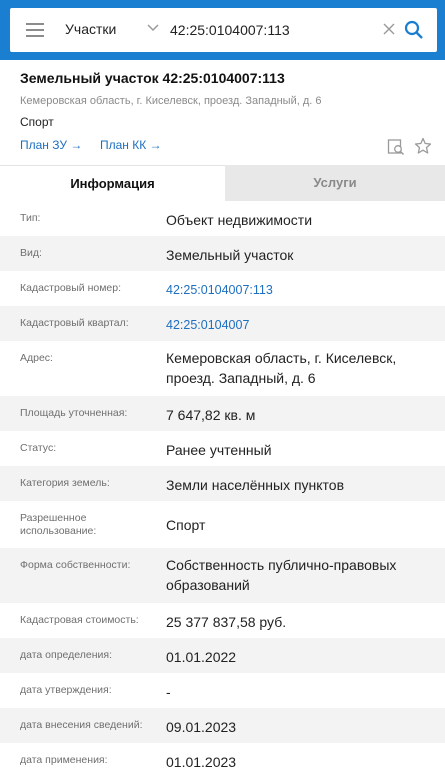 The image size is (445, 781). Describe the element at coordinates (35, 30) in the screenshot. I see `menu-icon` at that location.